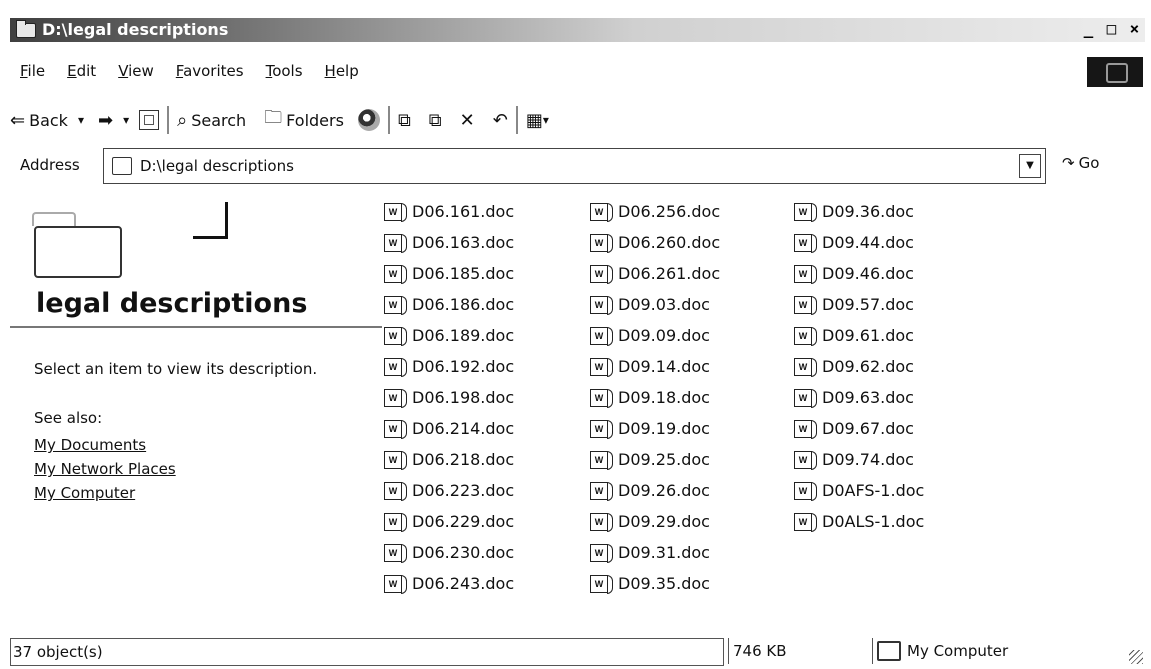 The height and width of the screenshot is (669, 1151). What do you see at coordinates (655, 304) in the screenshot?
I see `file-item: W D09.03.doc` at bounding box center [655, 304].